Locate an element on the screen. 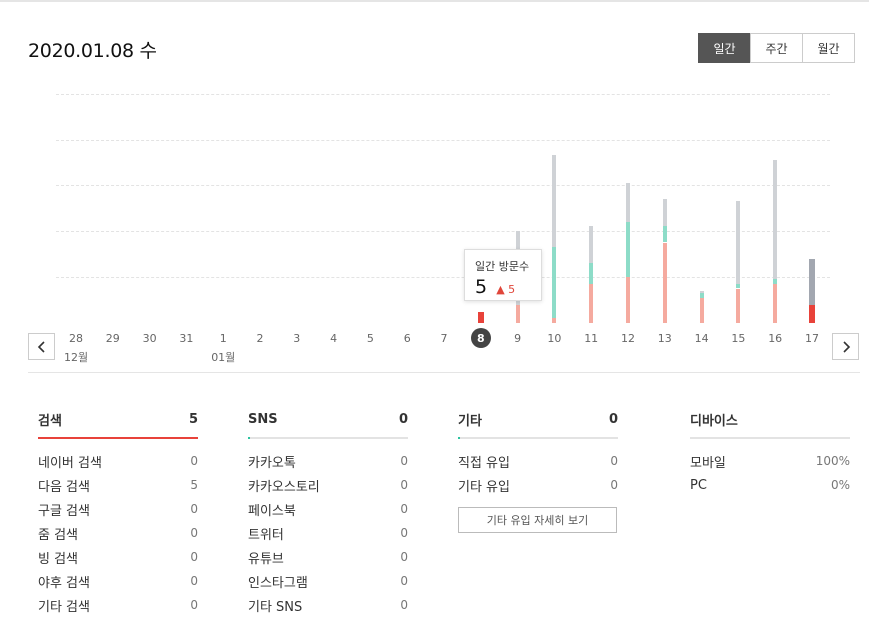  x-tick-label: 8 is located at coordinates (480, 338).